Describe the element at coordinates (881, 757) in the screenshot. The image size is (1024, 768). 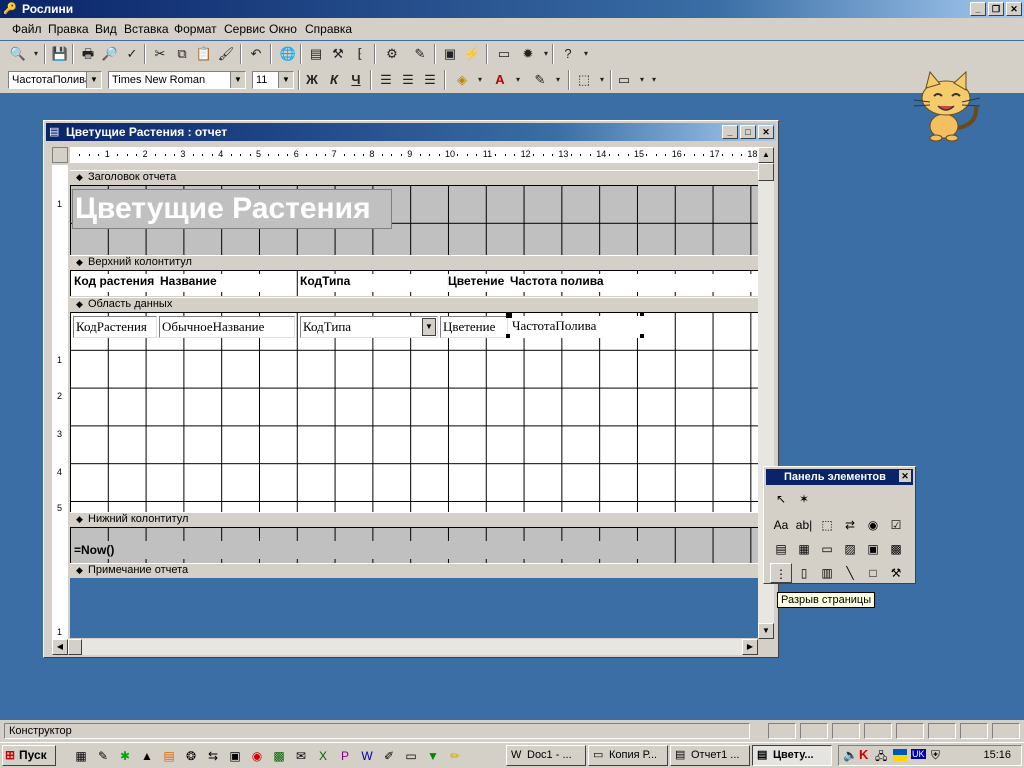
I see `network-icon: 🖧` at that location.